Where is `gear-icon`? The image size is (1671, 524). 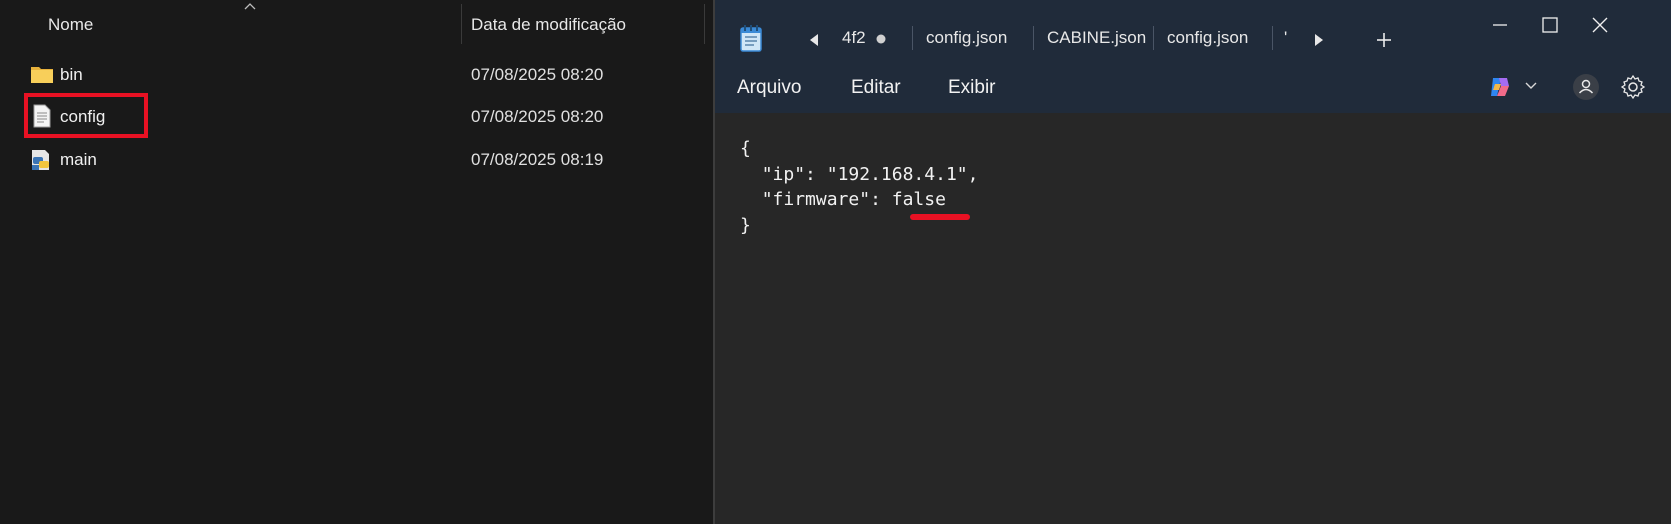 gear-icon is located at coordinates (1633, 87).